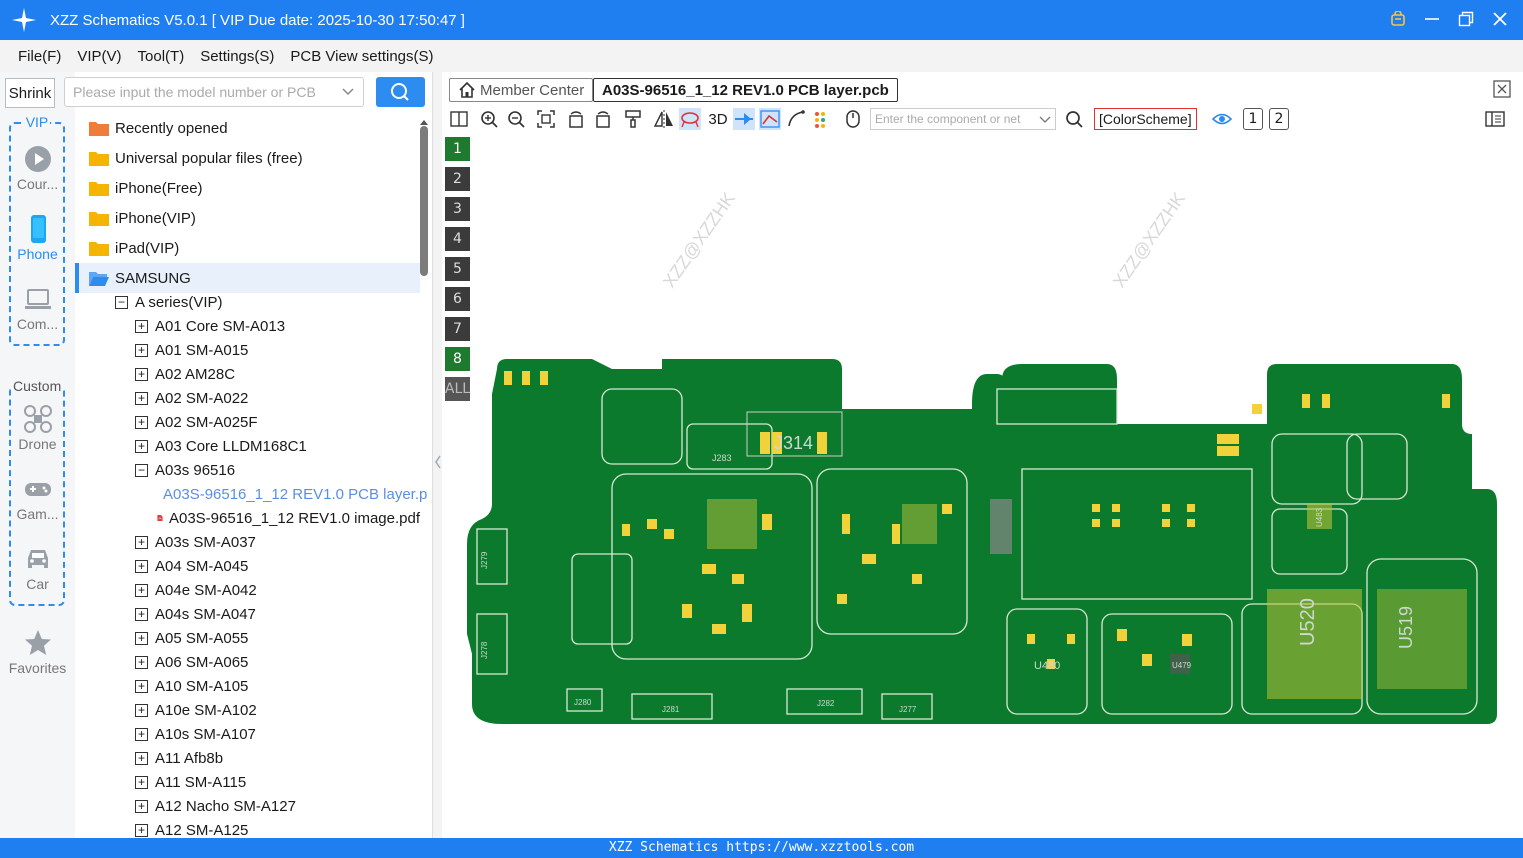  Describe the element at coordinates (963, 119) in the screenshot. I see `component-search-input: Enter the component or net` at that location.